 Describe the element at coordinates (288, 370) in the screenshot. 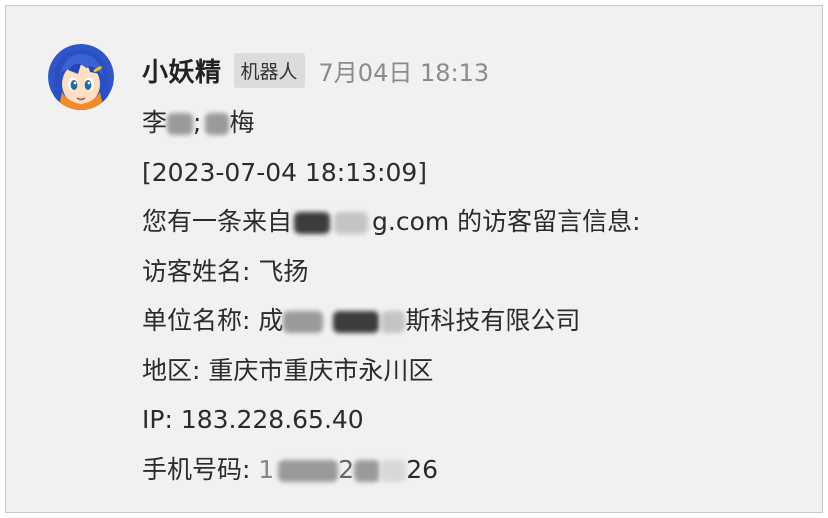

I see `region-line: 地区: 重庆市重庆市永川区` at that location.